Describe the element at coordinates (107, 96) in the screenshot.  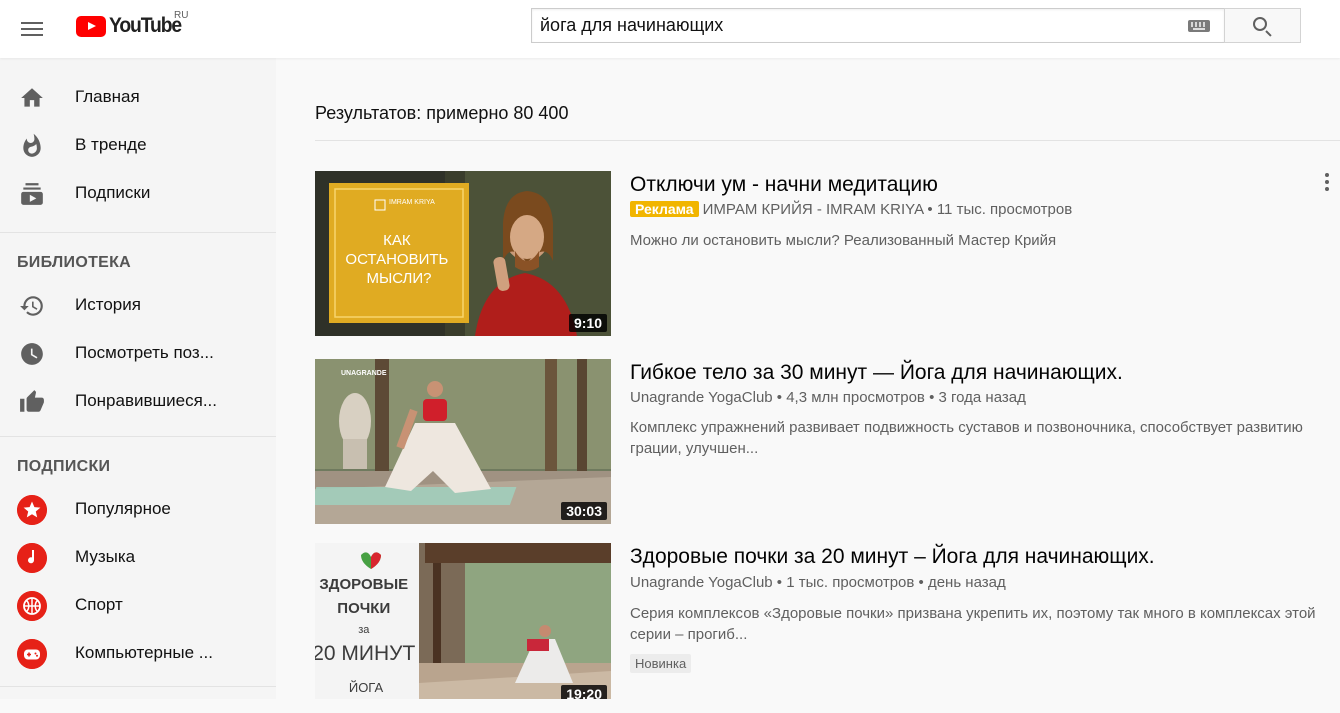
I see `sidebar-item-label: Главная` at that location.